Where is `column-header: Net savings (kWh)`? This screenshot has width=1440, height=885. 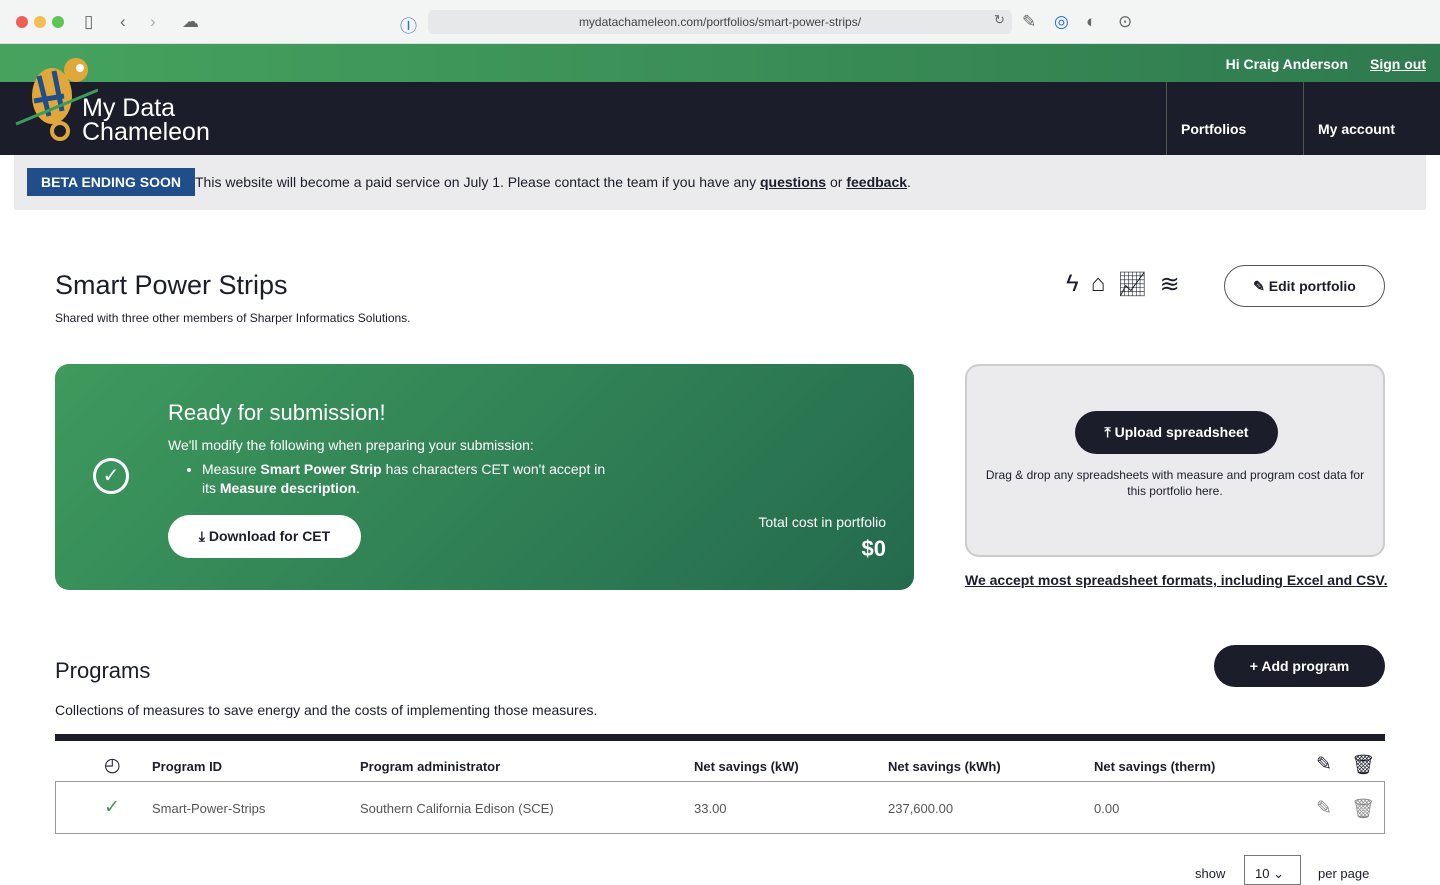
column-header: Net savings (kWh) is located at coordinates (944, 766).